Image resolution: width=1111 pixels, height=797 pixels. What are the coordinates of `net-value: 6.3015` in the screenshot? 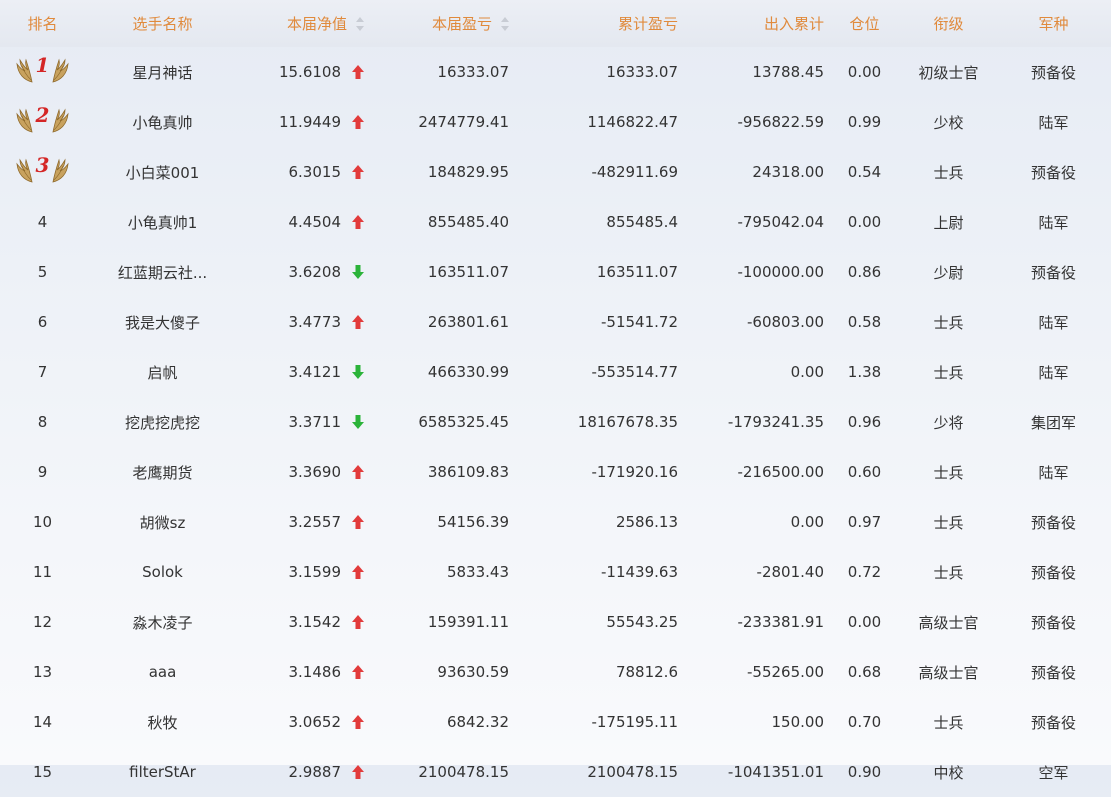 It's located at (315, 172).